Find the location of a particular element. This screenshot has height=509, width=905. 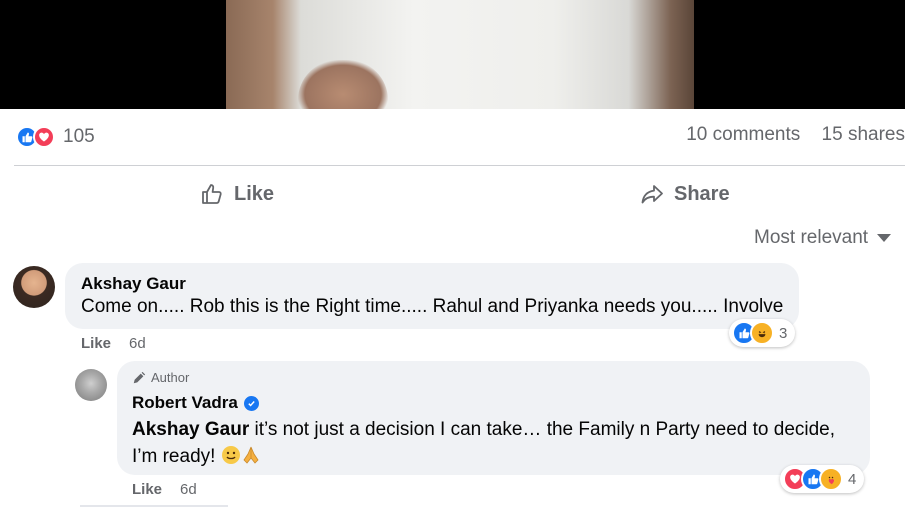

author-badge-label: Author is located at coordinates (170, 377).